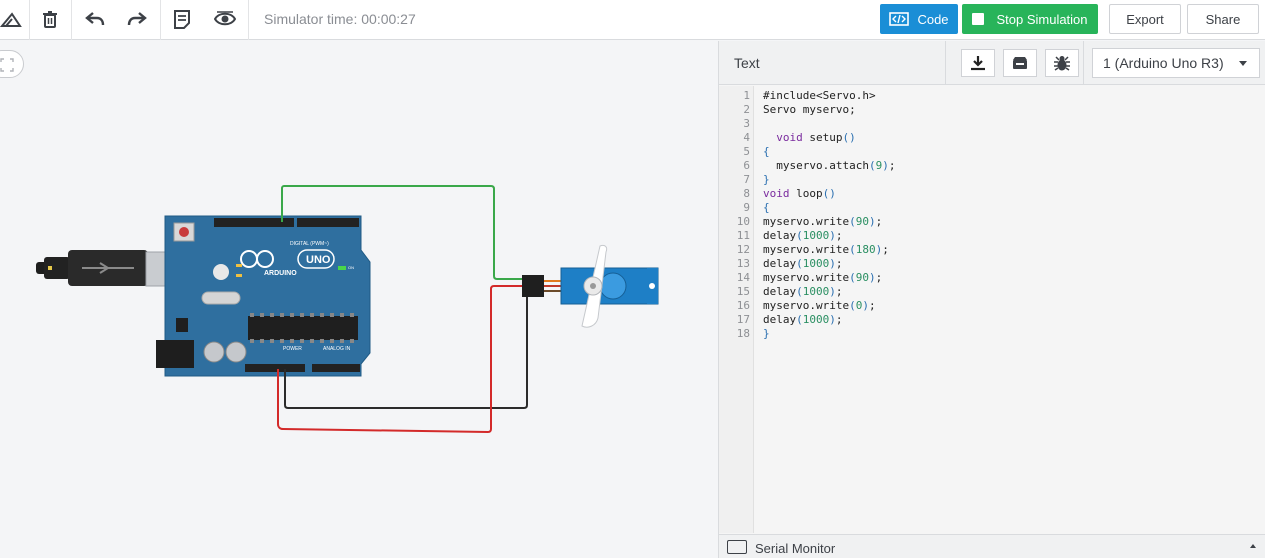 The height and width of the screenshot is (558, 1265). I want to click on code-line: myservo.attach(9);, so click(829, 165).